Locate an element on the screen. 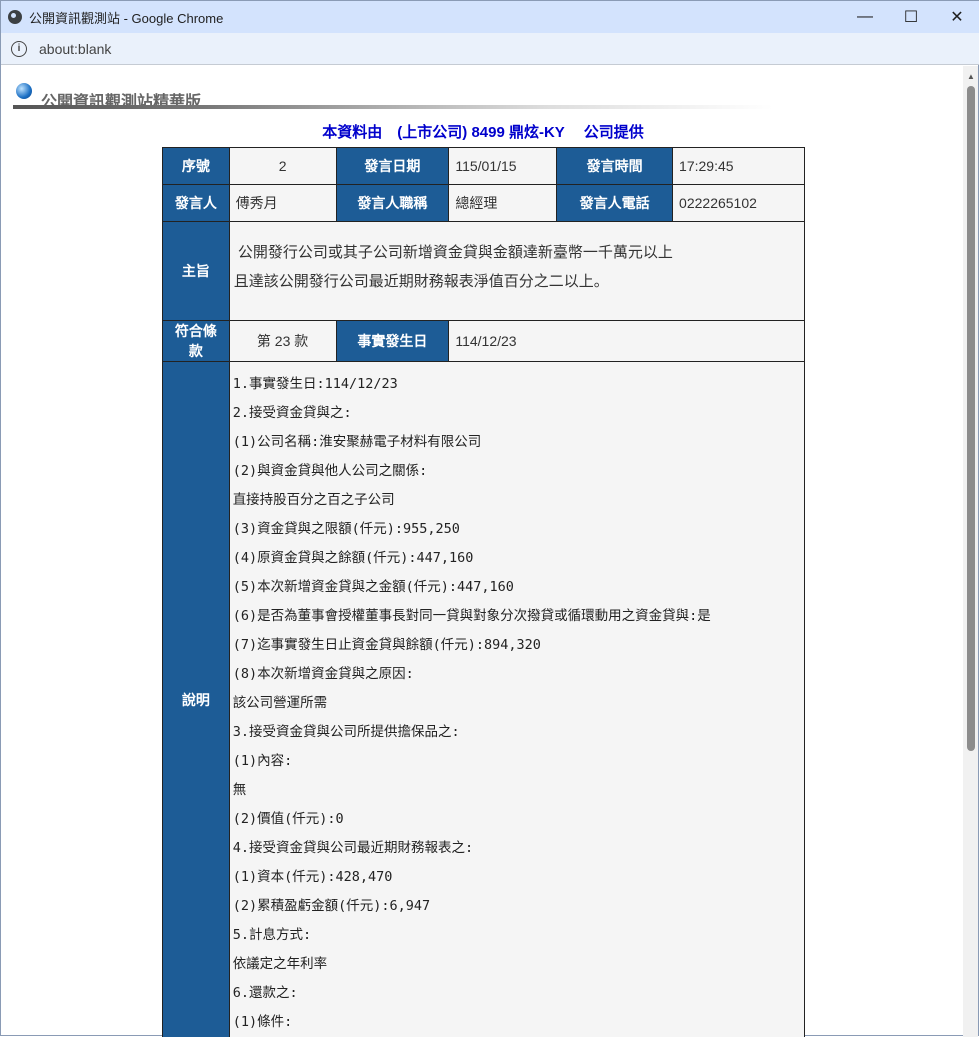 Image resolution: width=979 pixels, height=1037 pixels. url-text: about:blank is located at coordinates (75, 49).